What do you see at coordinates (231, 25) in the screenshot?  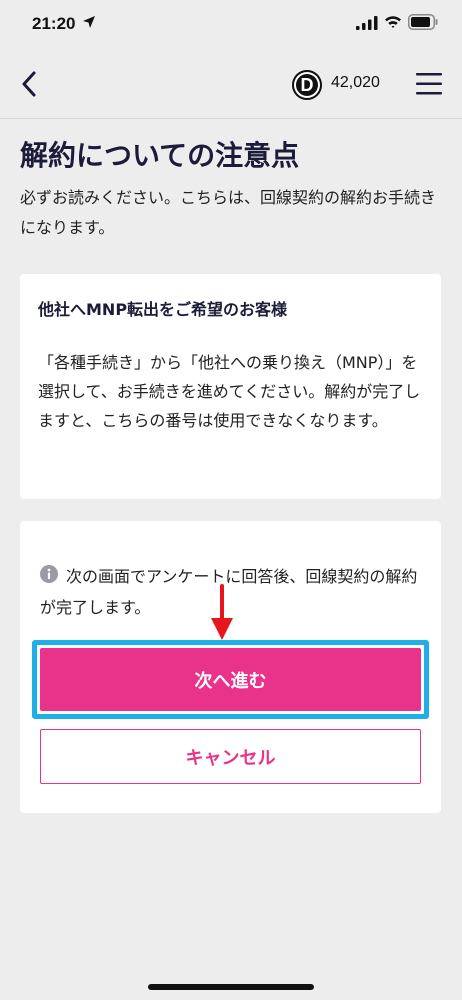 I see `status-bar: 21:20` at bounding box center [231, 25].